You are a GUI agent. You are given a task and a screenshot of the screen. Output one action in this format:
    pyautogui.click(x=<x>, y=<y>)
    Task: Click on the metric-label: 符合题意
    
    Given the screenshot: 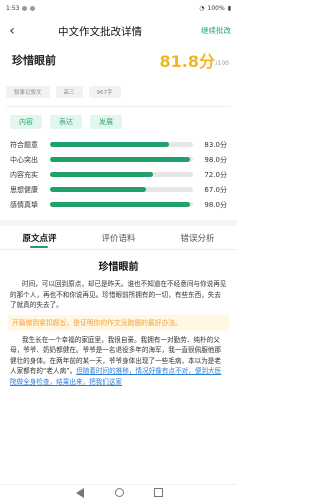 What is the action you would take?
    pyautogui.click(x=24, y=144)
    